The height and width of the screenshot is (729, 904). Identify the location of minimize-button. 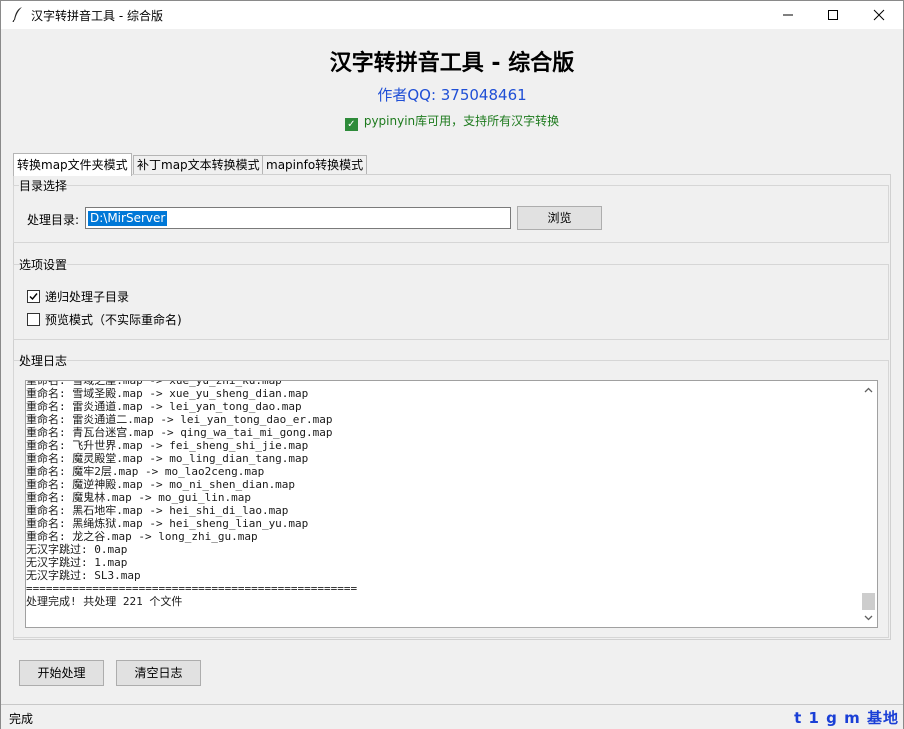
(788, 15).